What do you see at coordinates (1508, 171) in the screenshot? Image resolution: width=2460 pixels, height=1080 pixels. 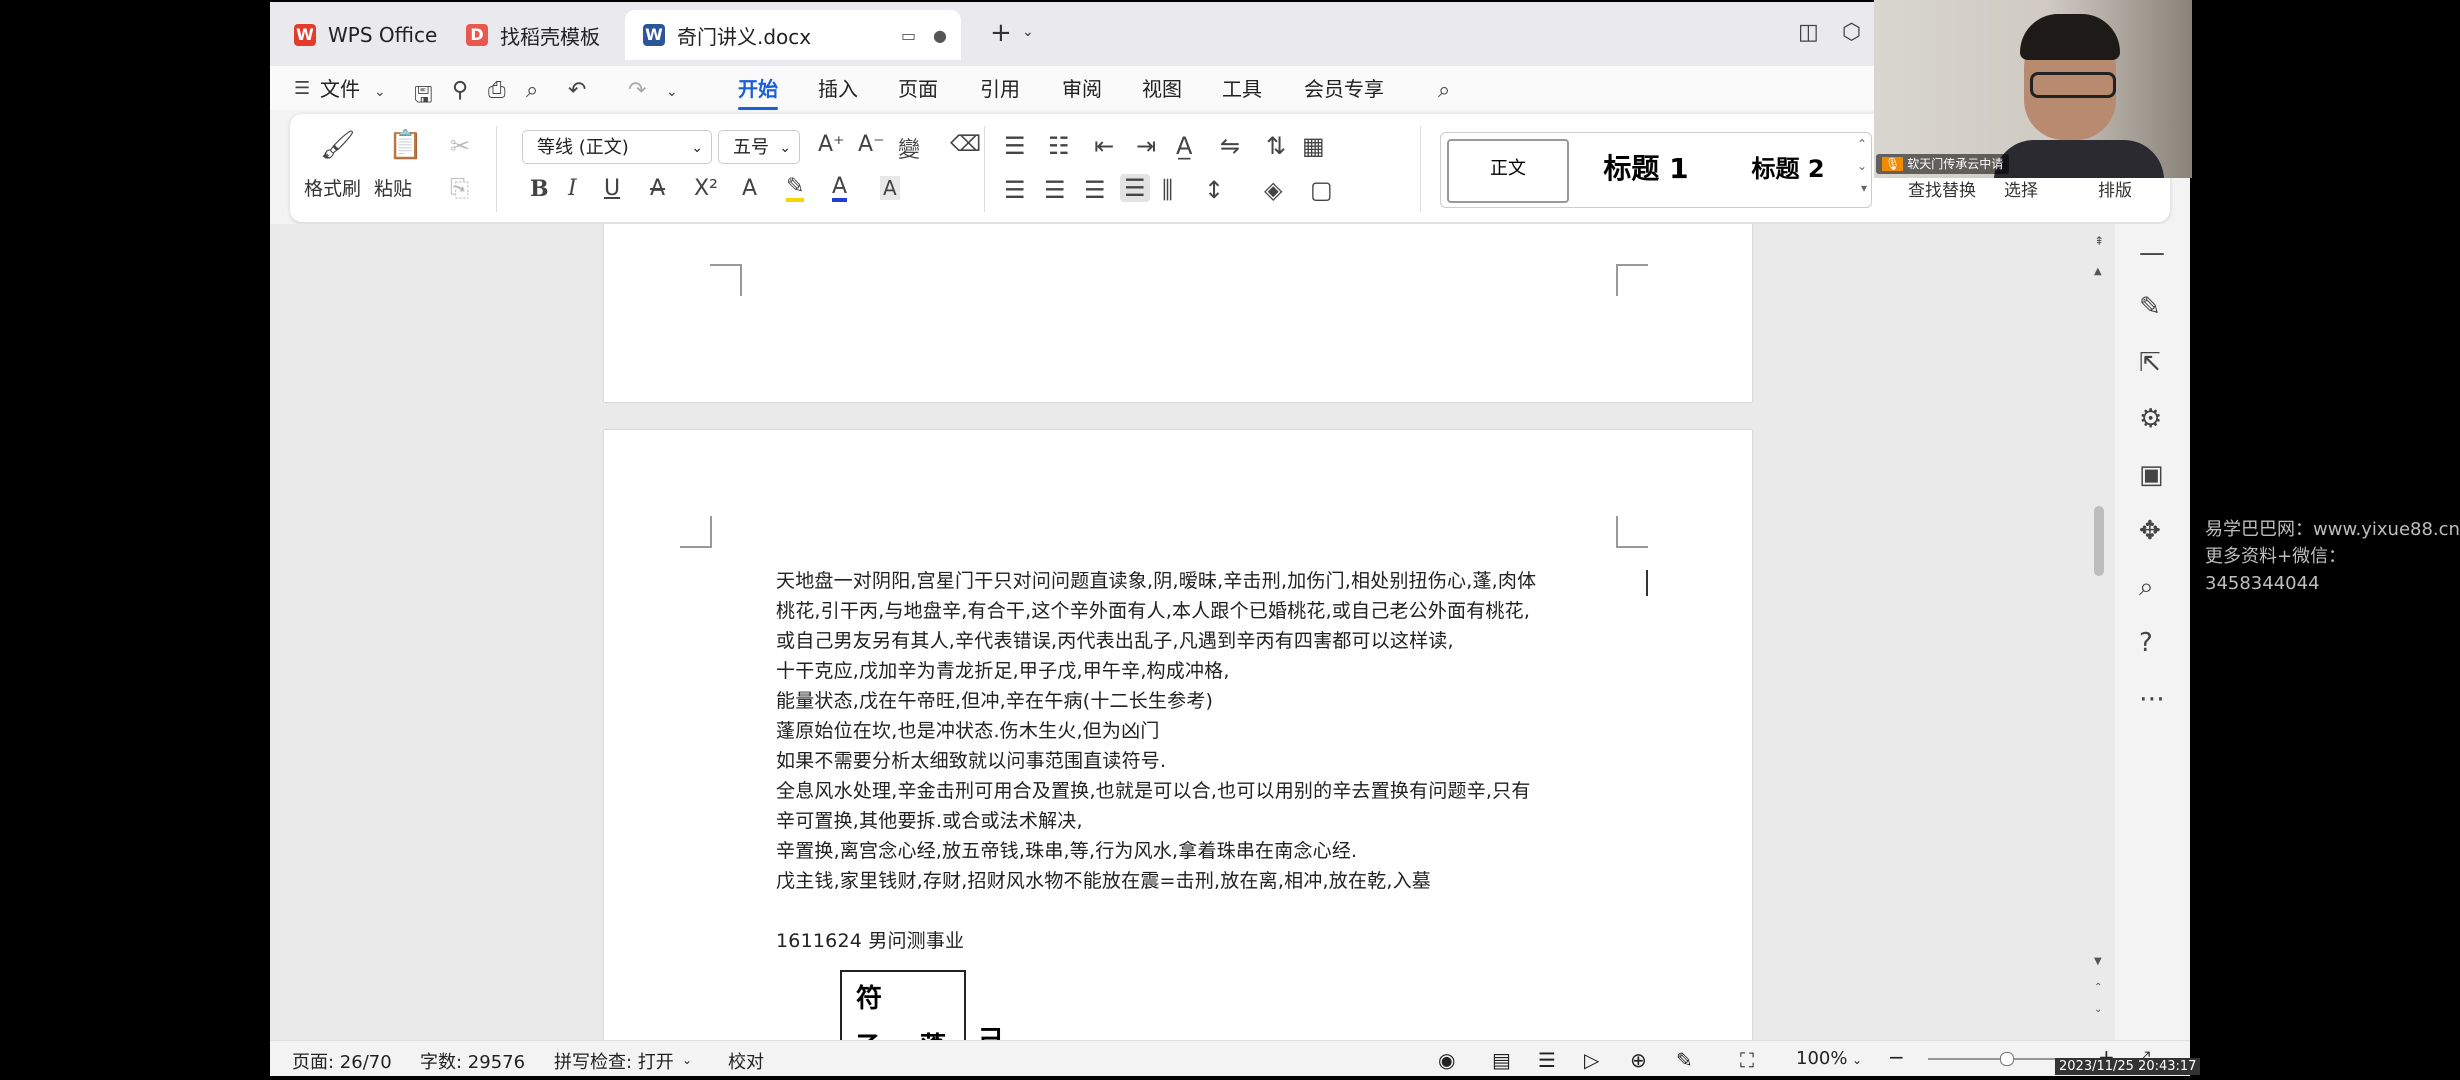 I see `style-normal: 正文` at bounding box center [1508, 171].